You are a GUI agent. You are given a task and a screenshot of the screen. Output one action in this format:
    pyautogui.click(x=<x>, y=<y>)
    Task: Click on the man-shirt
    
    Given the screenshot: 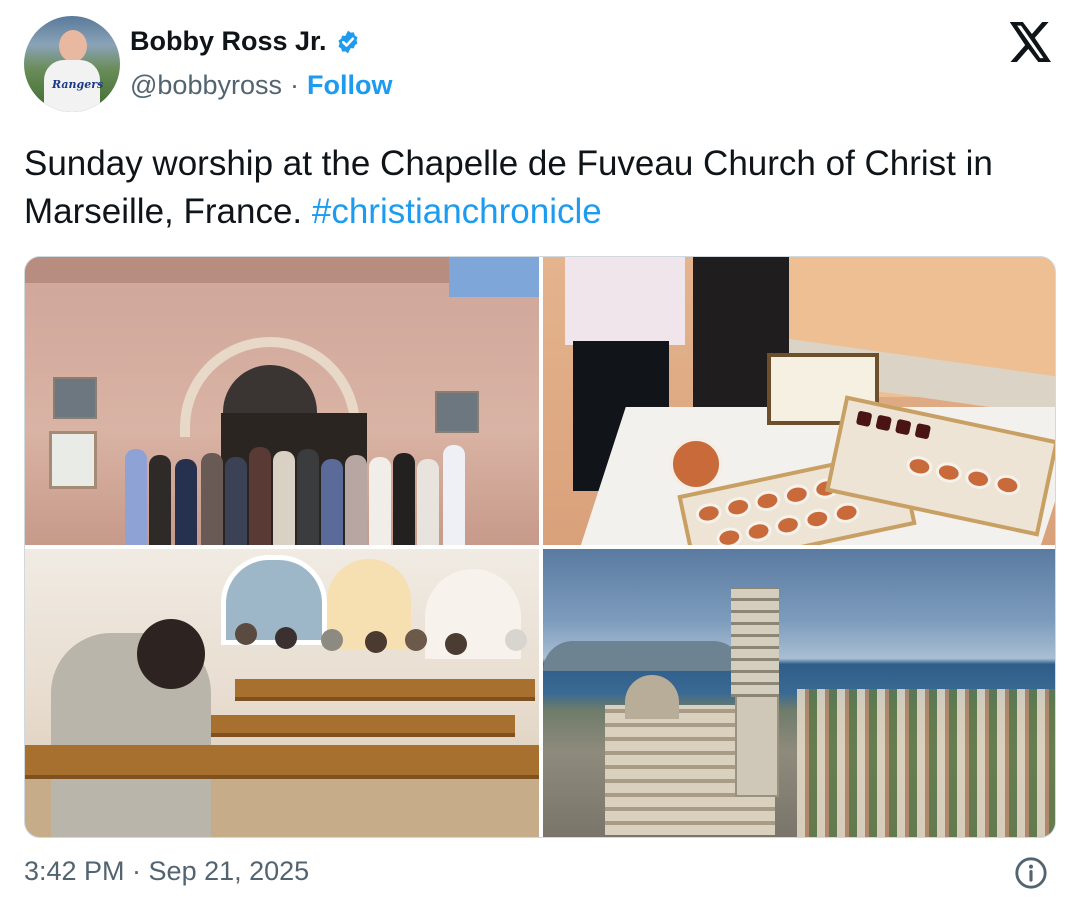 What is the action you would take?
    pyautogui.click(x=625, y=301)
    